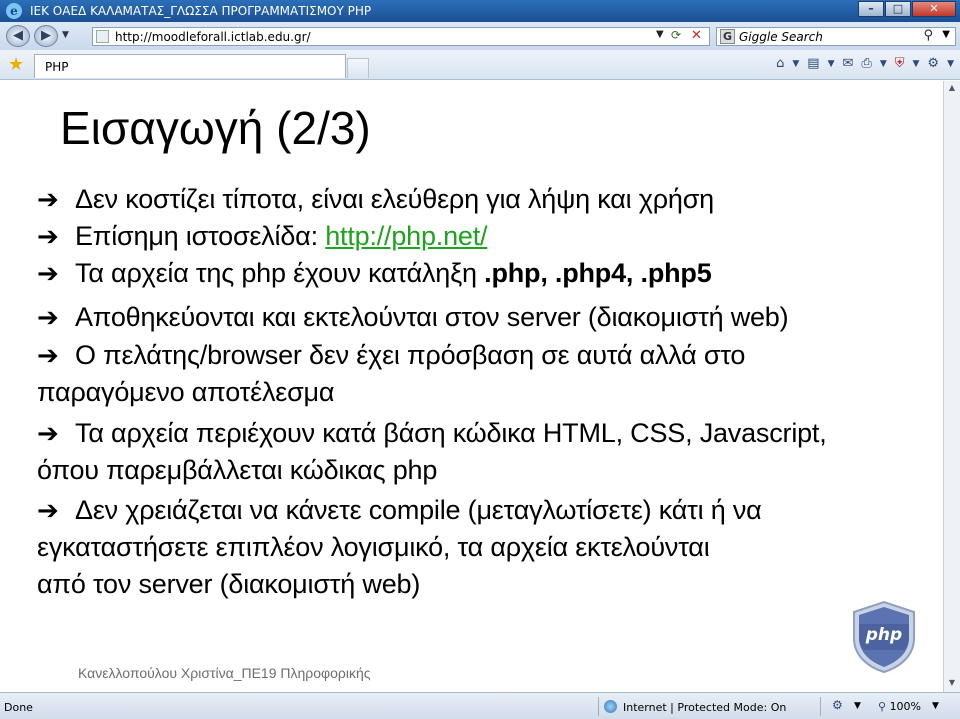 The image size is (960, 719). What do you see at coordinates (224, 673) in the screenshot?
I see `slide-footer: Κανελλοπούλου Χριστίνα_ΠΕ19 Πληροφορικής` at bounding box center [224, 673].